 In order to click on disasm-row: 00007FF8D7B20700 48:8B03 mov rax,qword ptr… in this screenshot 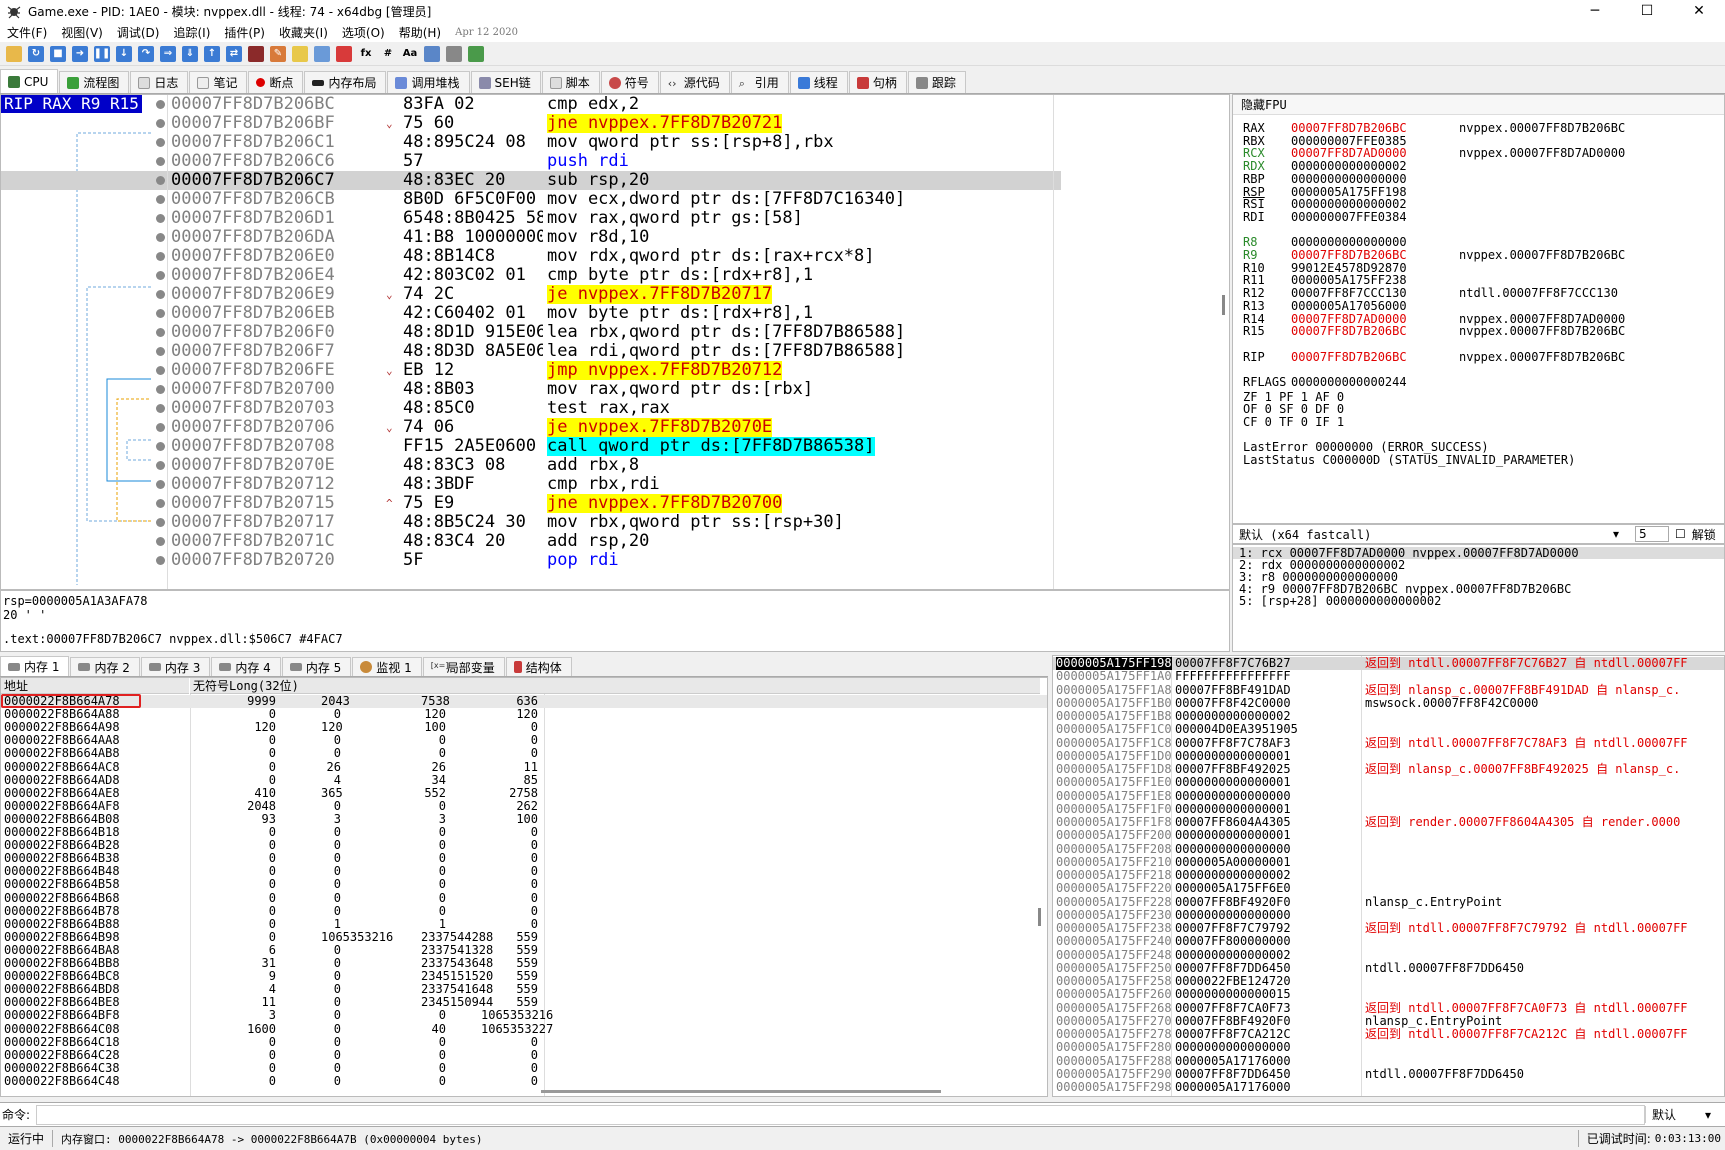, I will do `click(531, 389)`.